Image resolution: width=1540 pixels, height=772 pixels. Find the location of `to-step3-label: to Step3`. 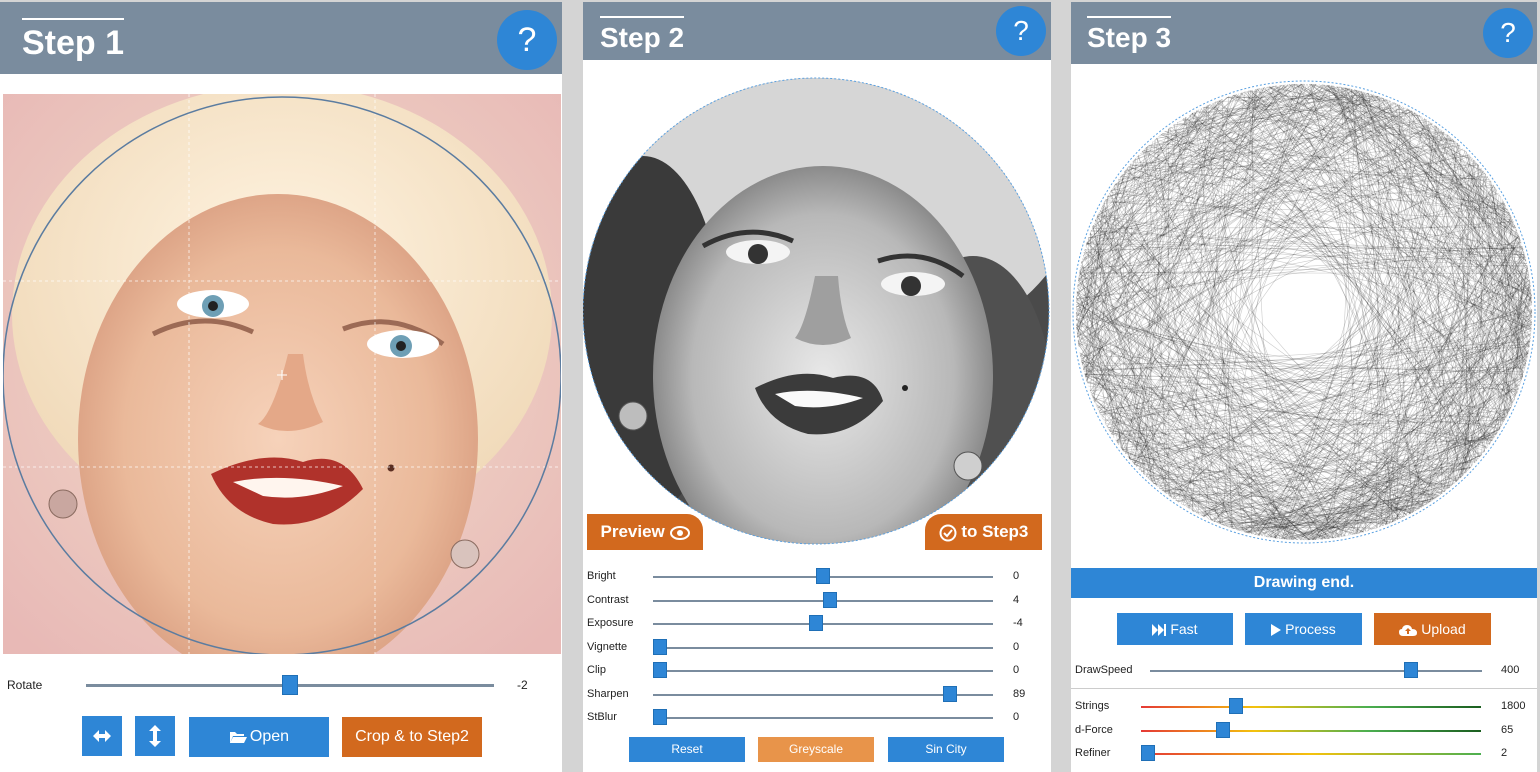

to-step3-label: to Step3 is located at coordinates (995, 531).